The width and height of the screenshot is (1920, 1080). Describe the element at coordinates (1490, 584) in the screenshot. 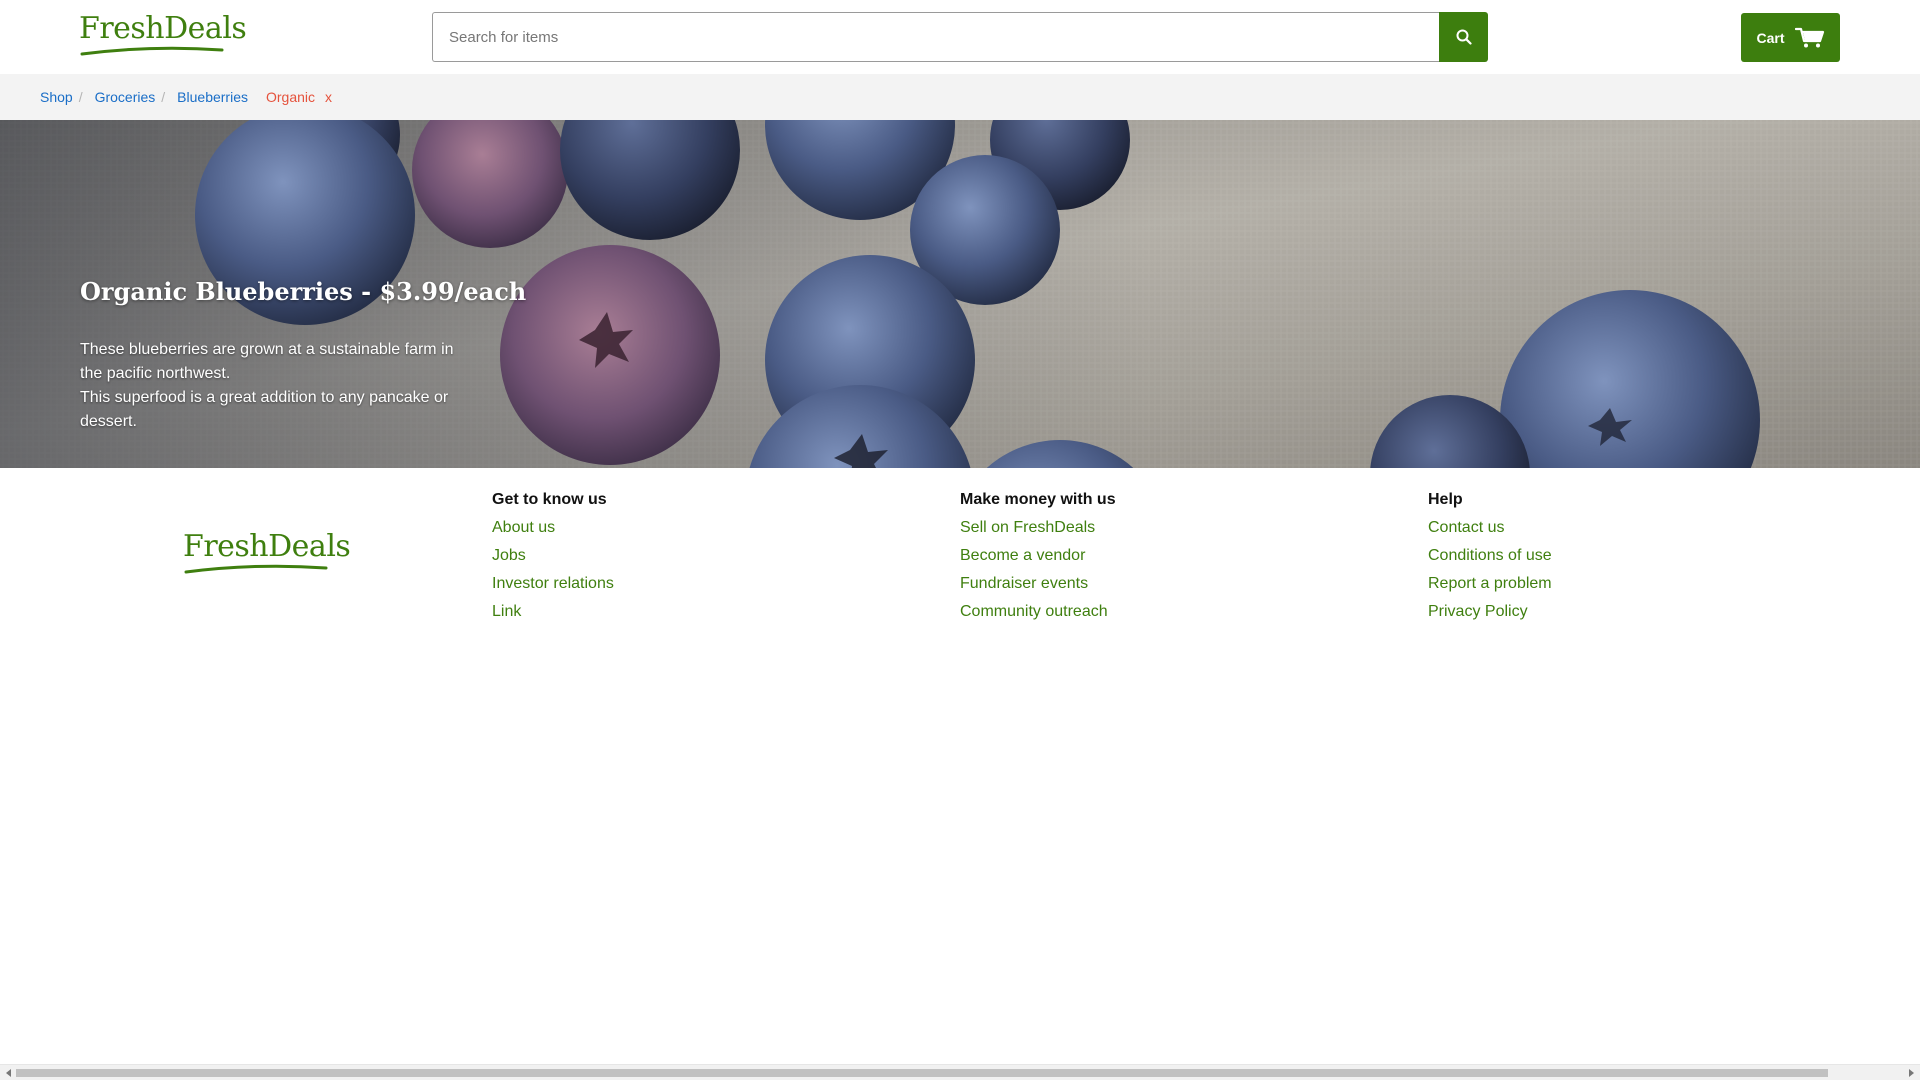

I see `footer-link-report-problem: Report a problem` at that location.